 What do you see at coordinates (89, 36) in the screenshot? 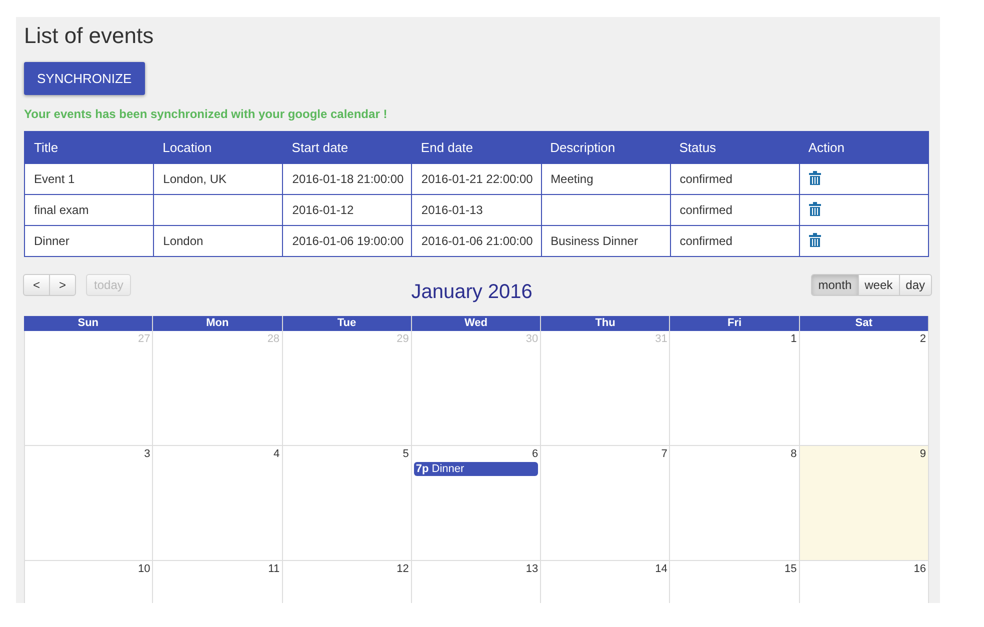
I see `page-title: List of events` at bounding box center [89, 36].